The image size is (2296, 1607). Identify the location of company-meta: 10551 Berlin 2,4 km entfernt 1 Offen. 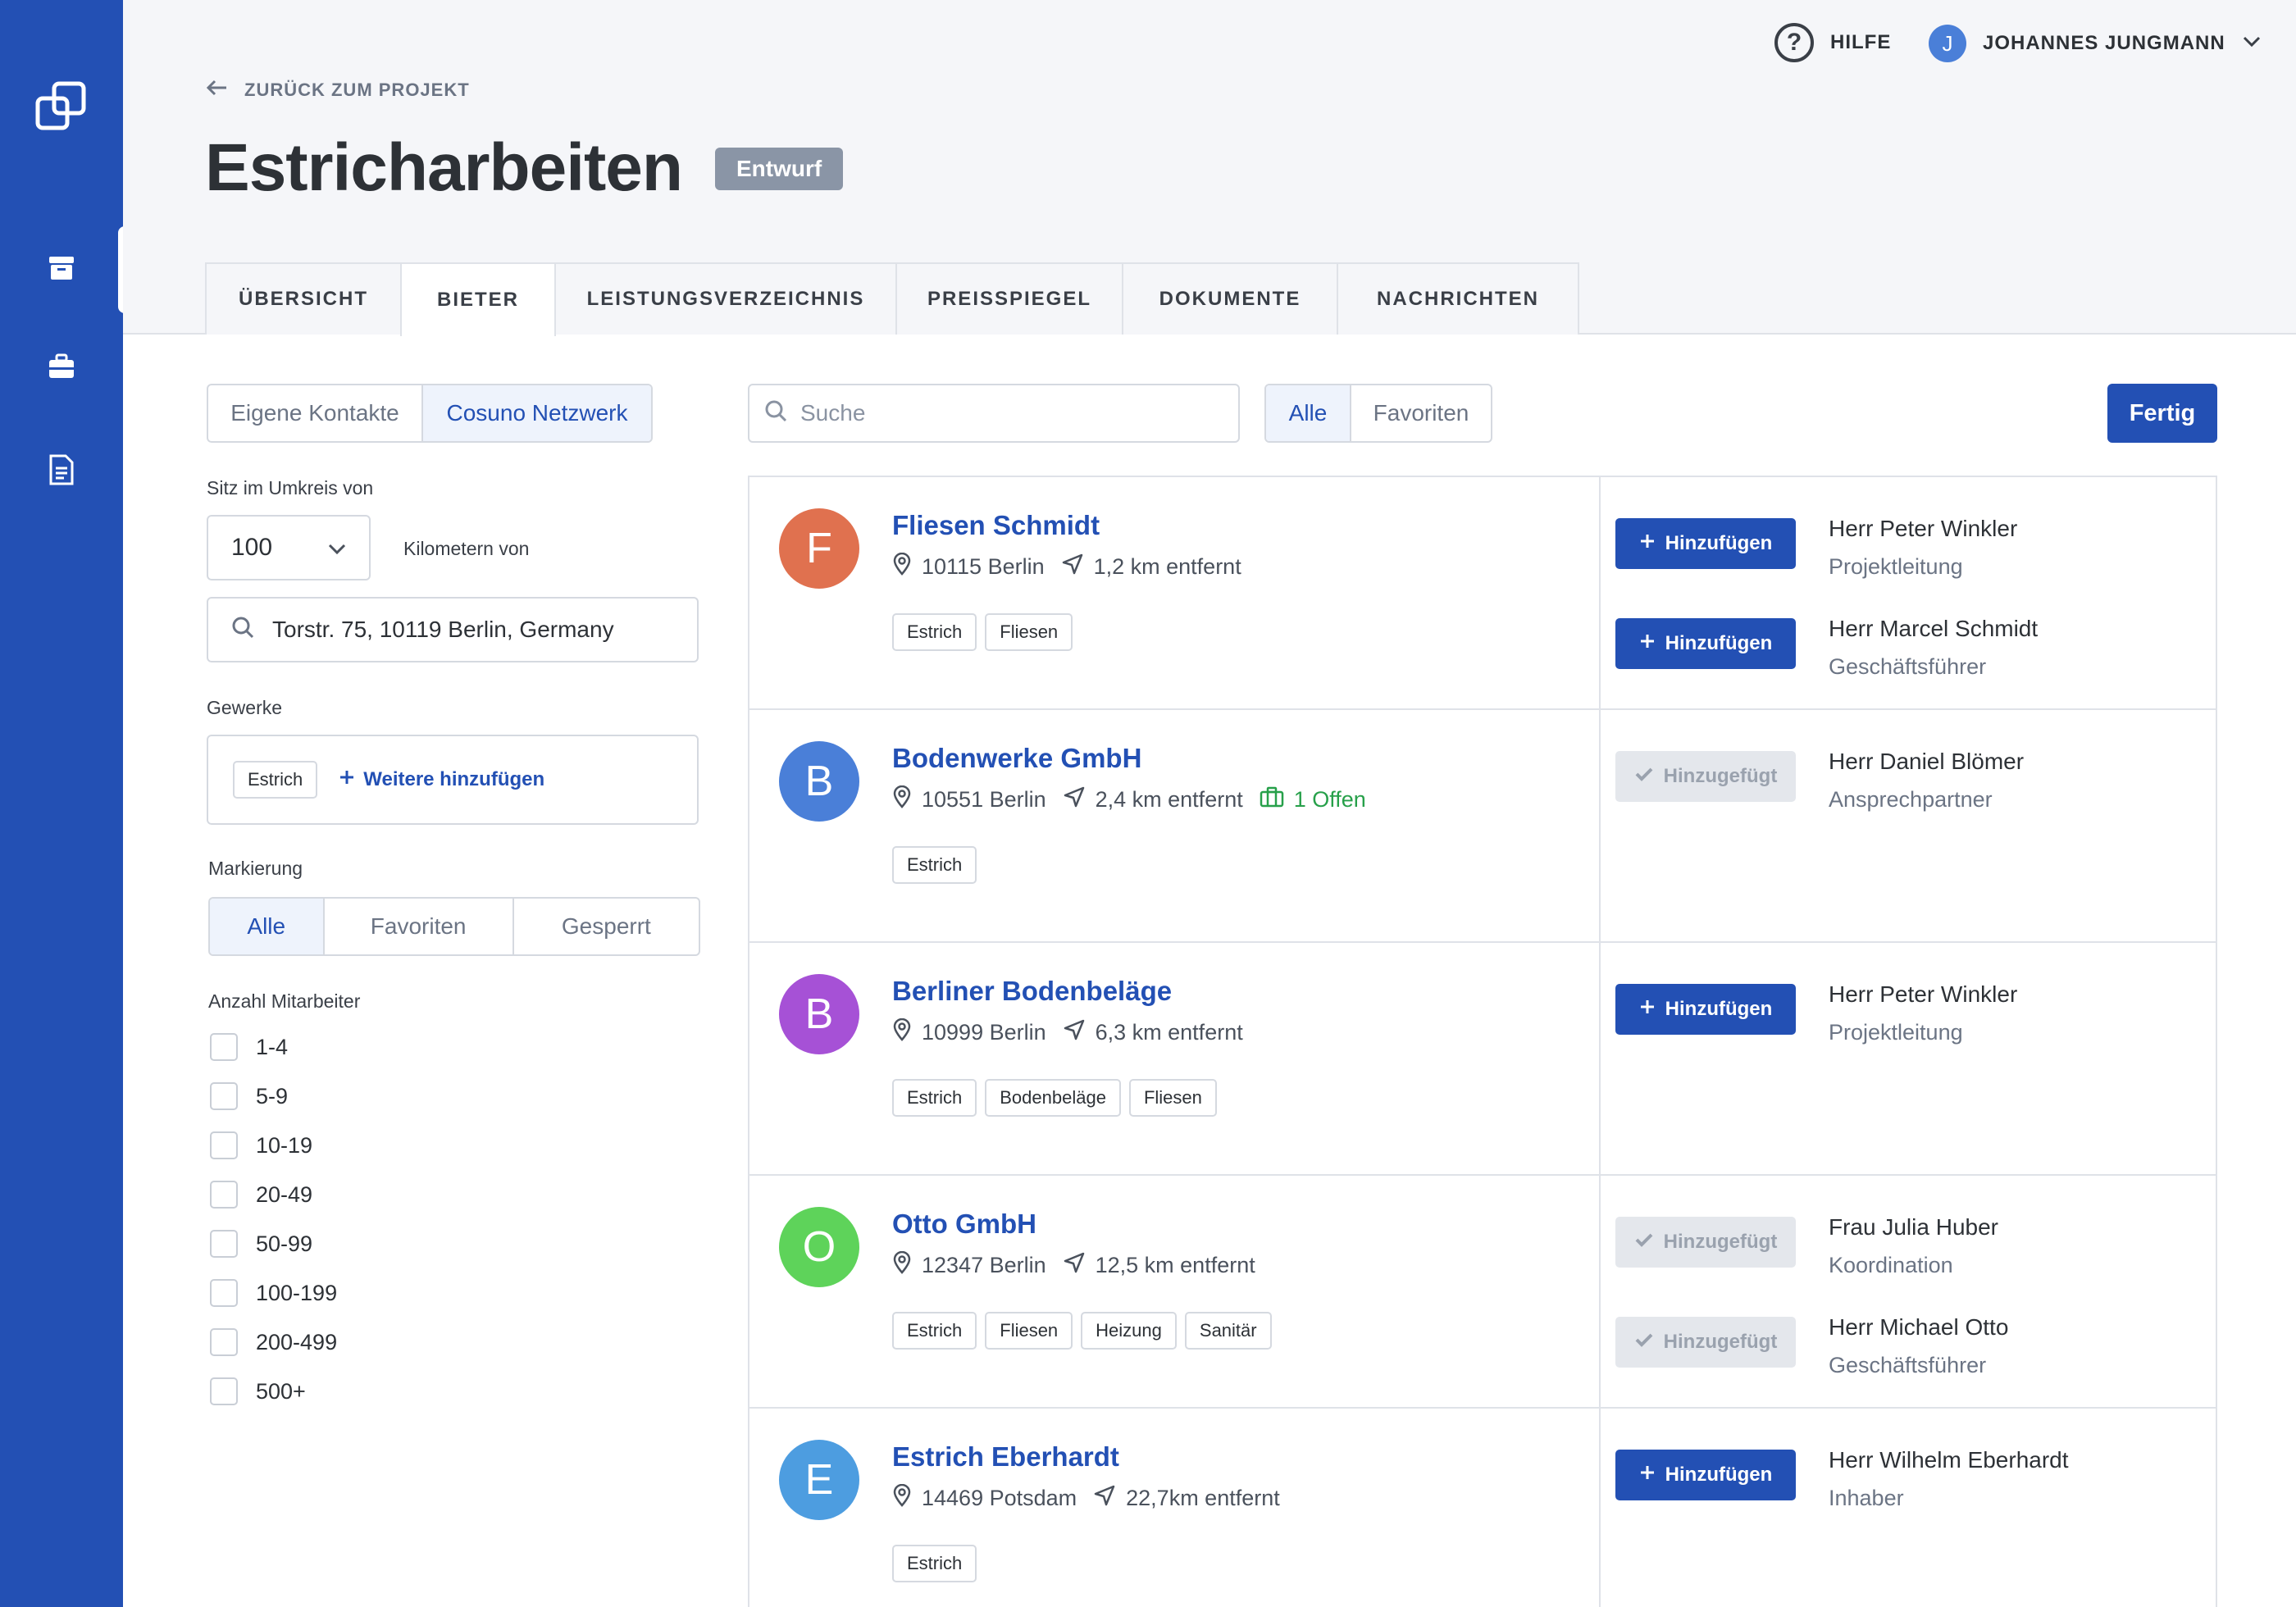
(1129, 799).